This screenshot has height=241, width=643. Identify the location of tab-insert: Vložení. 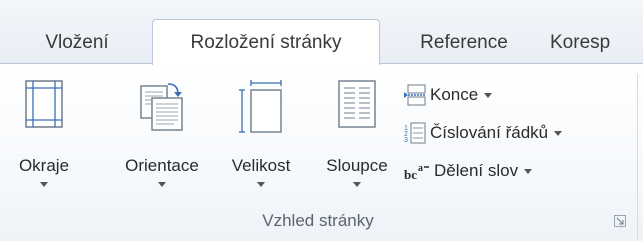
(77, 43).